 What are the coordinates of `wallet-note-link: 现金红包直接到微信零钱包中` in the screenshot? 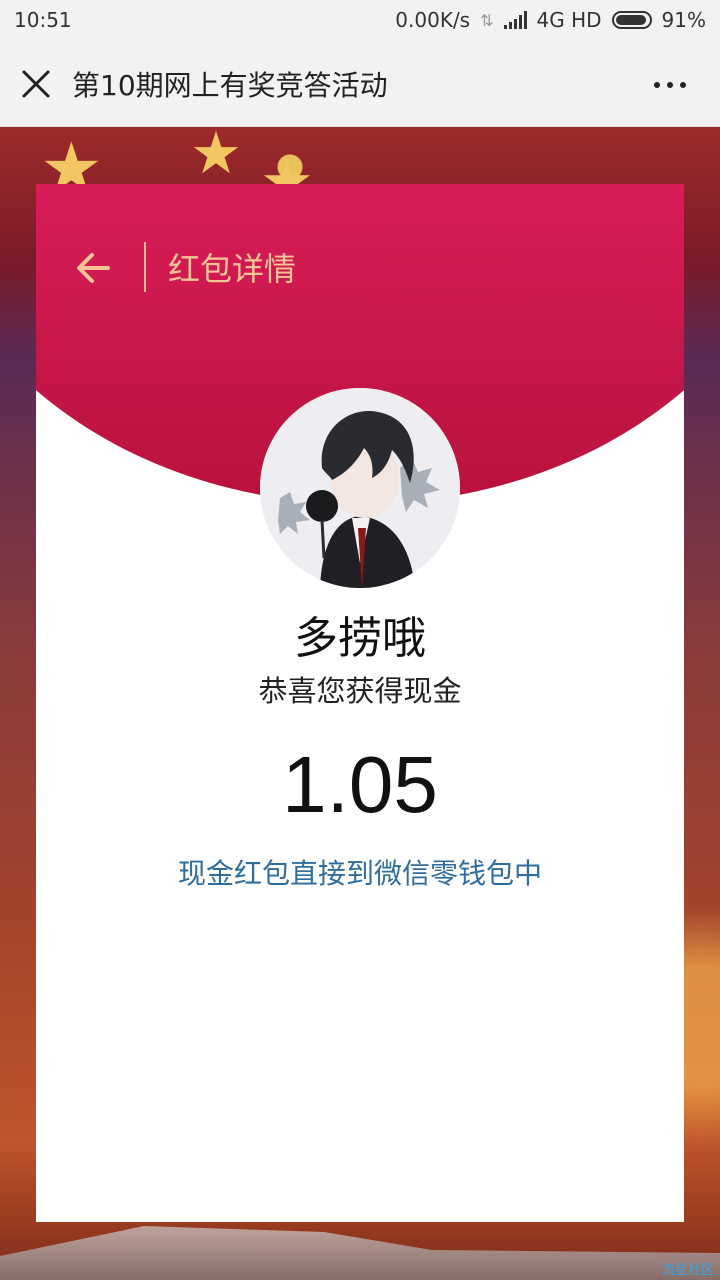 It's located at (360, 872).